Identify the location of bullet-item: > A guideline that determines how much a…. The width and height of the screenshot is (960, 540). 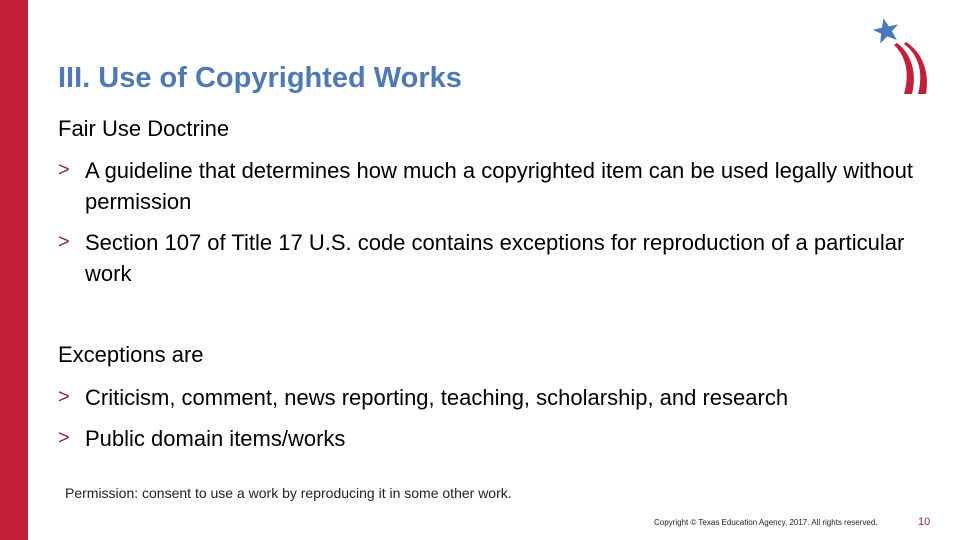
(498, 186).